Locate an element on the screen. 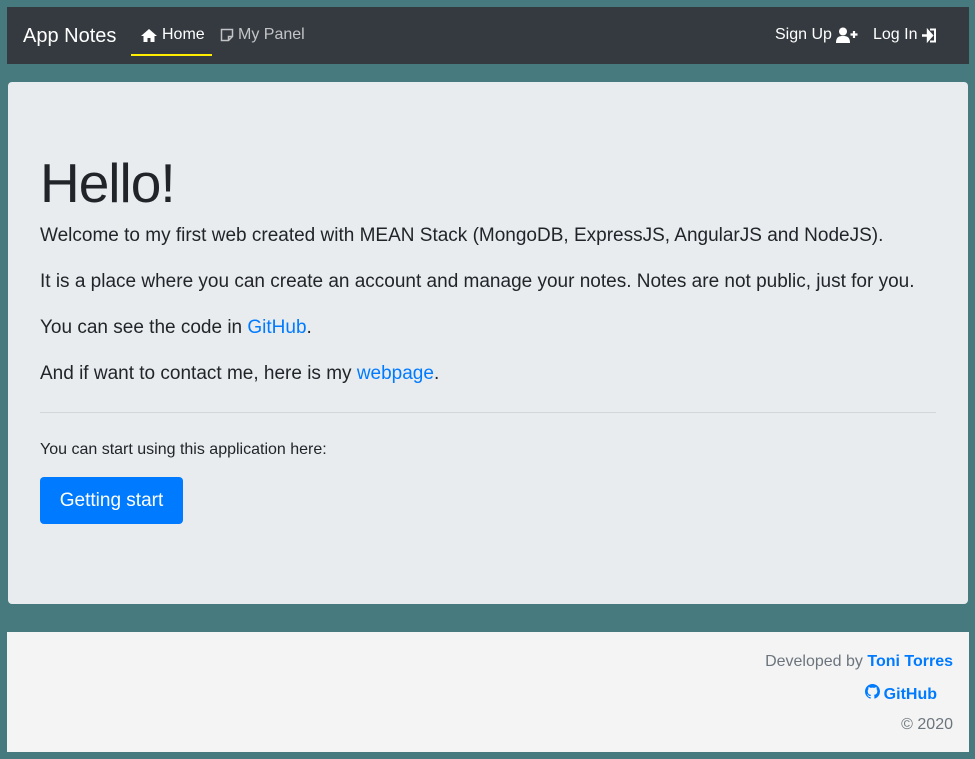 The image size is (975, 759). sticky-note-icon is located at coordinates (227, 35).